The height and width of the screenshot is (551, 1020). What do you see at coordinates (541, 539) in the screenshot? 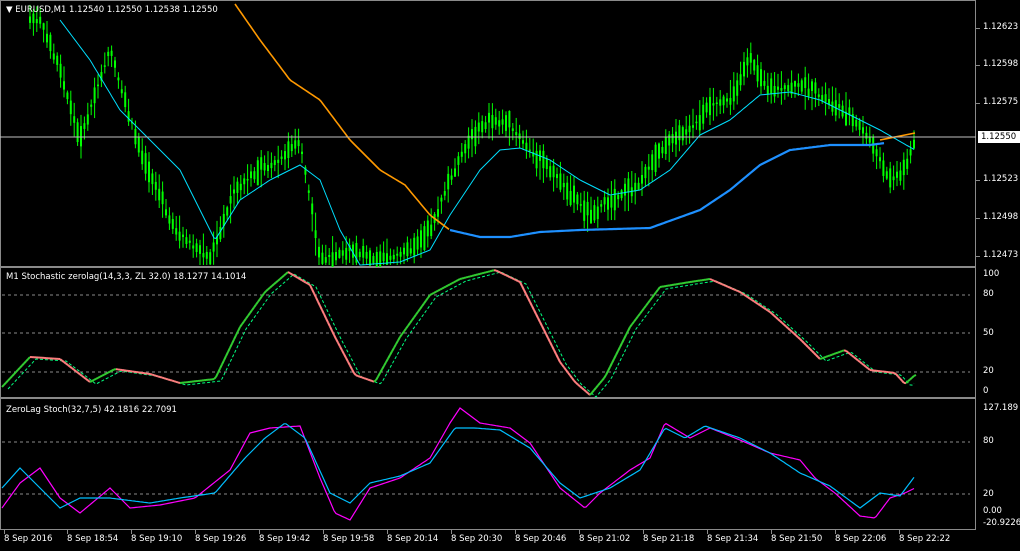
I see `time-label: 8 Sep 20:46` at bounding box center [541, 539].